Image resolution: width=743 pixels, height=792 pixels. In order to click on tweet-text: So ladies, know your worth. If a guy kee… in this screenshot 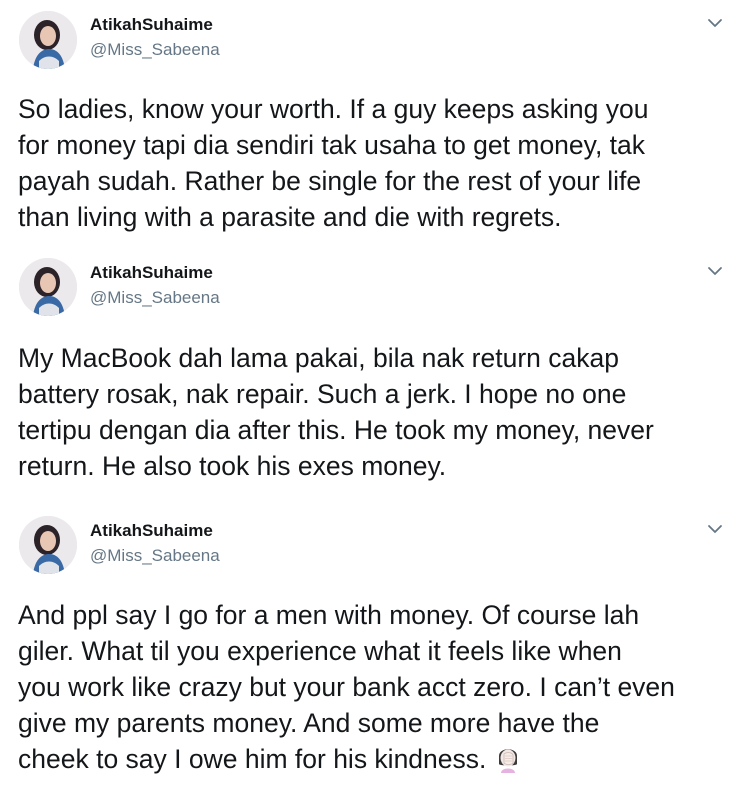, I will do `click(333, 163)`.